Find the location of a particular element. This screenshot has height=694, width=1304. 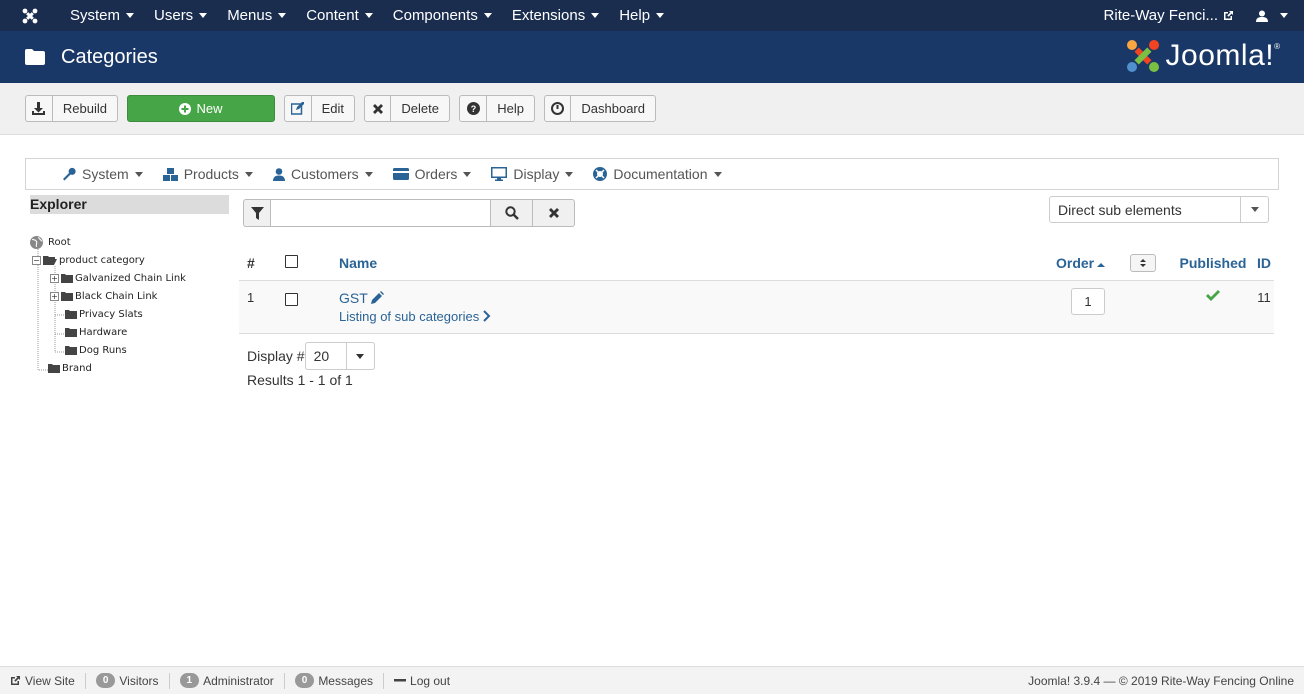

question-icon: ? is located at coordinates (474, 108).